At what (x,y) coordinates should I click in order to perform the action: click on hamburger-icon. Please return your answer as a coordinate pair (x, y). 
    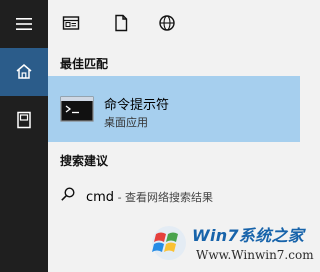
    Looking at the image, I should click on (24, 24).